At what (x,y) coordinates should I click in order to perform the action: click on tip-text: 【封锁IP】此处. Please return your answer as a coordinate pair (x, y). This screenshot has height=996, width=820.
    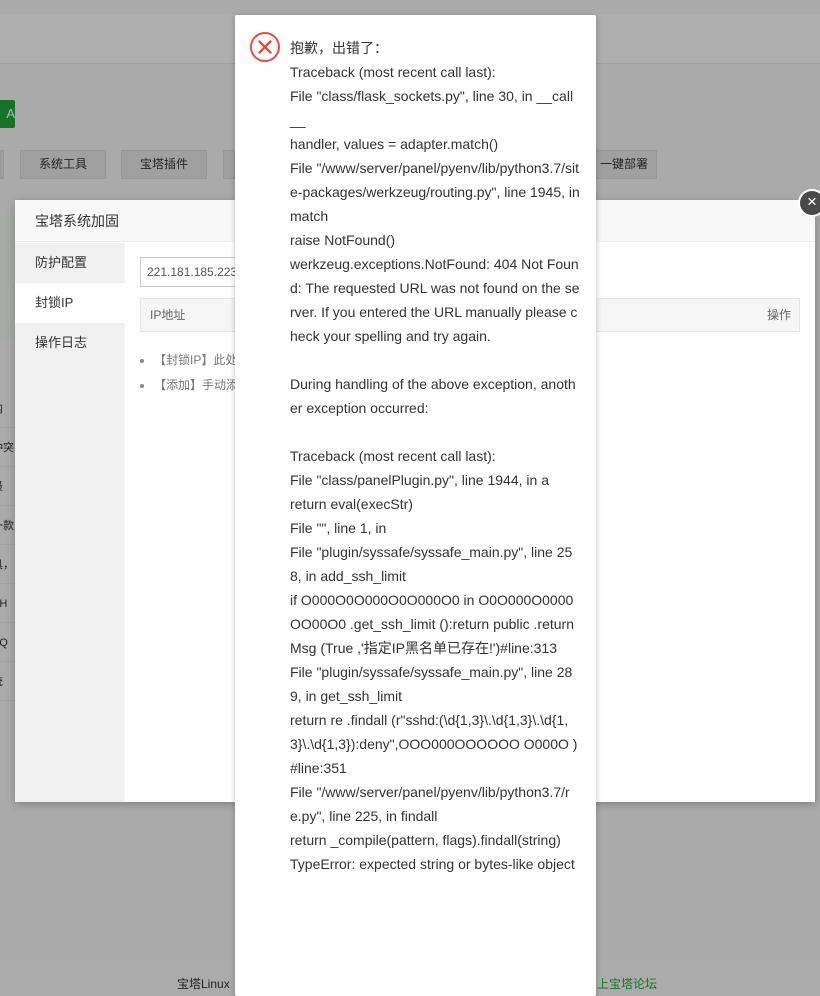
    Looking at the image, I should click on (196, 360).